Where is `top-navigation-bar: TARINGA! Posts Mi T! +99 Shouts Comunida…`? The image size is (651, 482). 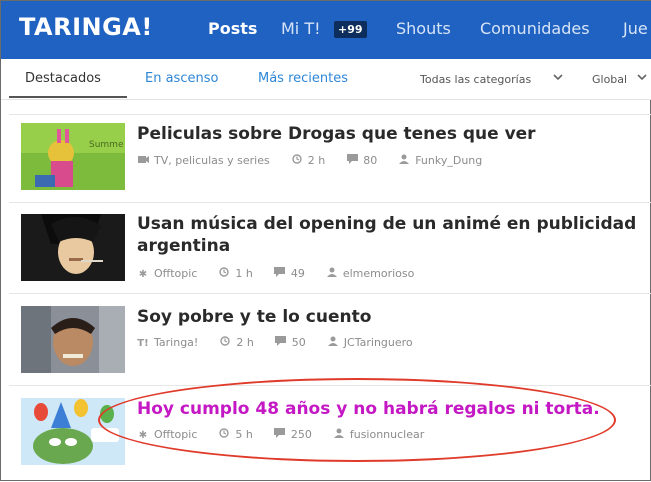 top-navigation-bar: TARINGA! Posts Mi T! +99 Shouts Comunida… is located at coordinates (326, 30).